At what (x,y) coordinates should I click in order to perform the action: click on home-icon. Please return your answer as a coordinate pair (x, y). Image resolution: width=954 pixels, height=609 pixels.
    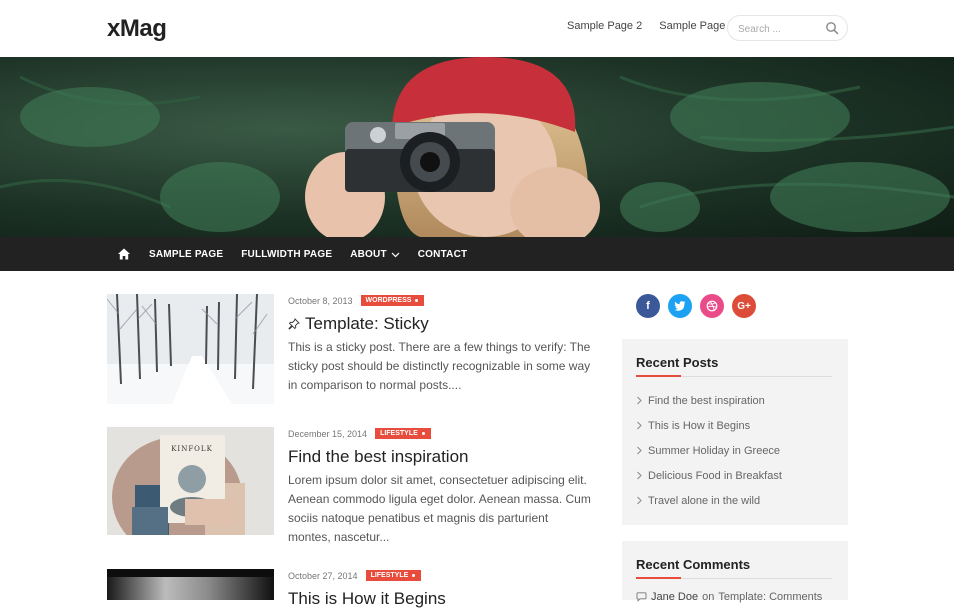
    Looking at the image, I should click on (124, 254).